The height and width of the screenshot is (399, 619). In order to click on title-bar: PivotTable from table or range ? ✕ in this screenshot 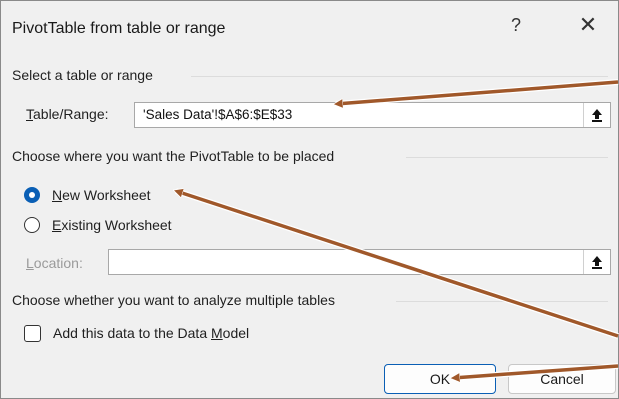, I will do `click(309, 28)`.